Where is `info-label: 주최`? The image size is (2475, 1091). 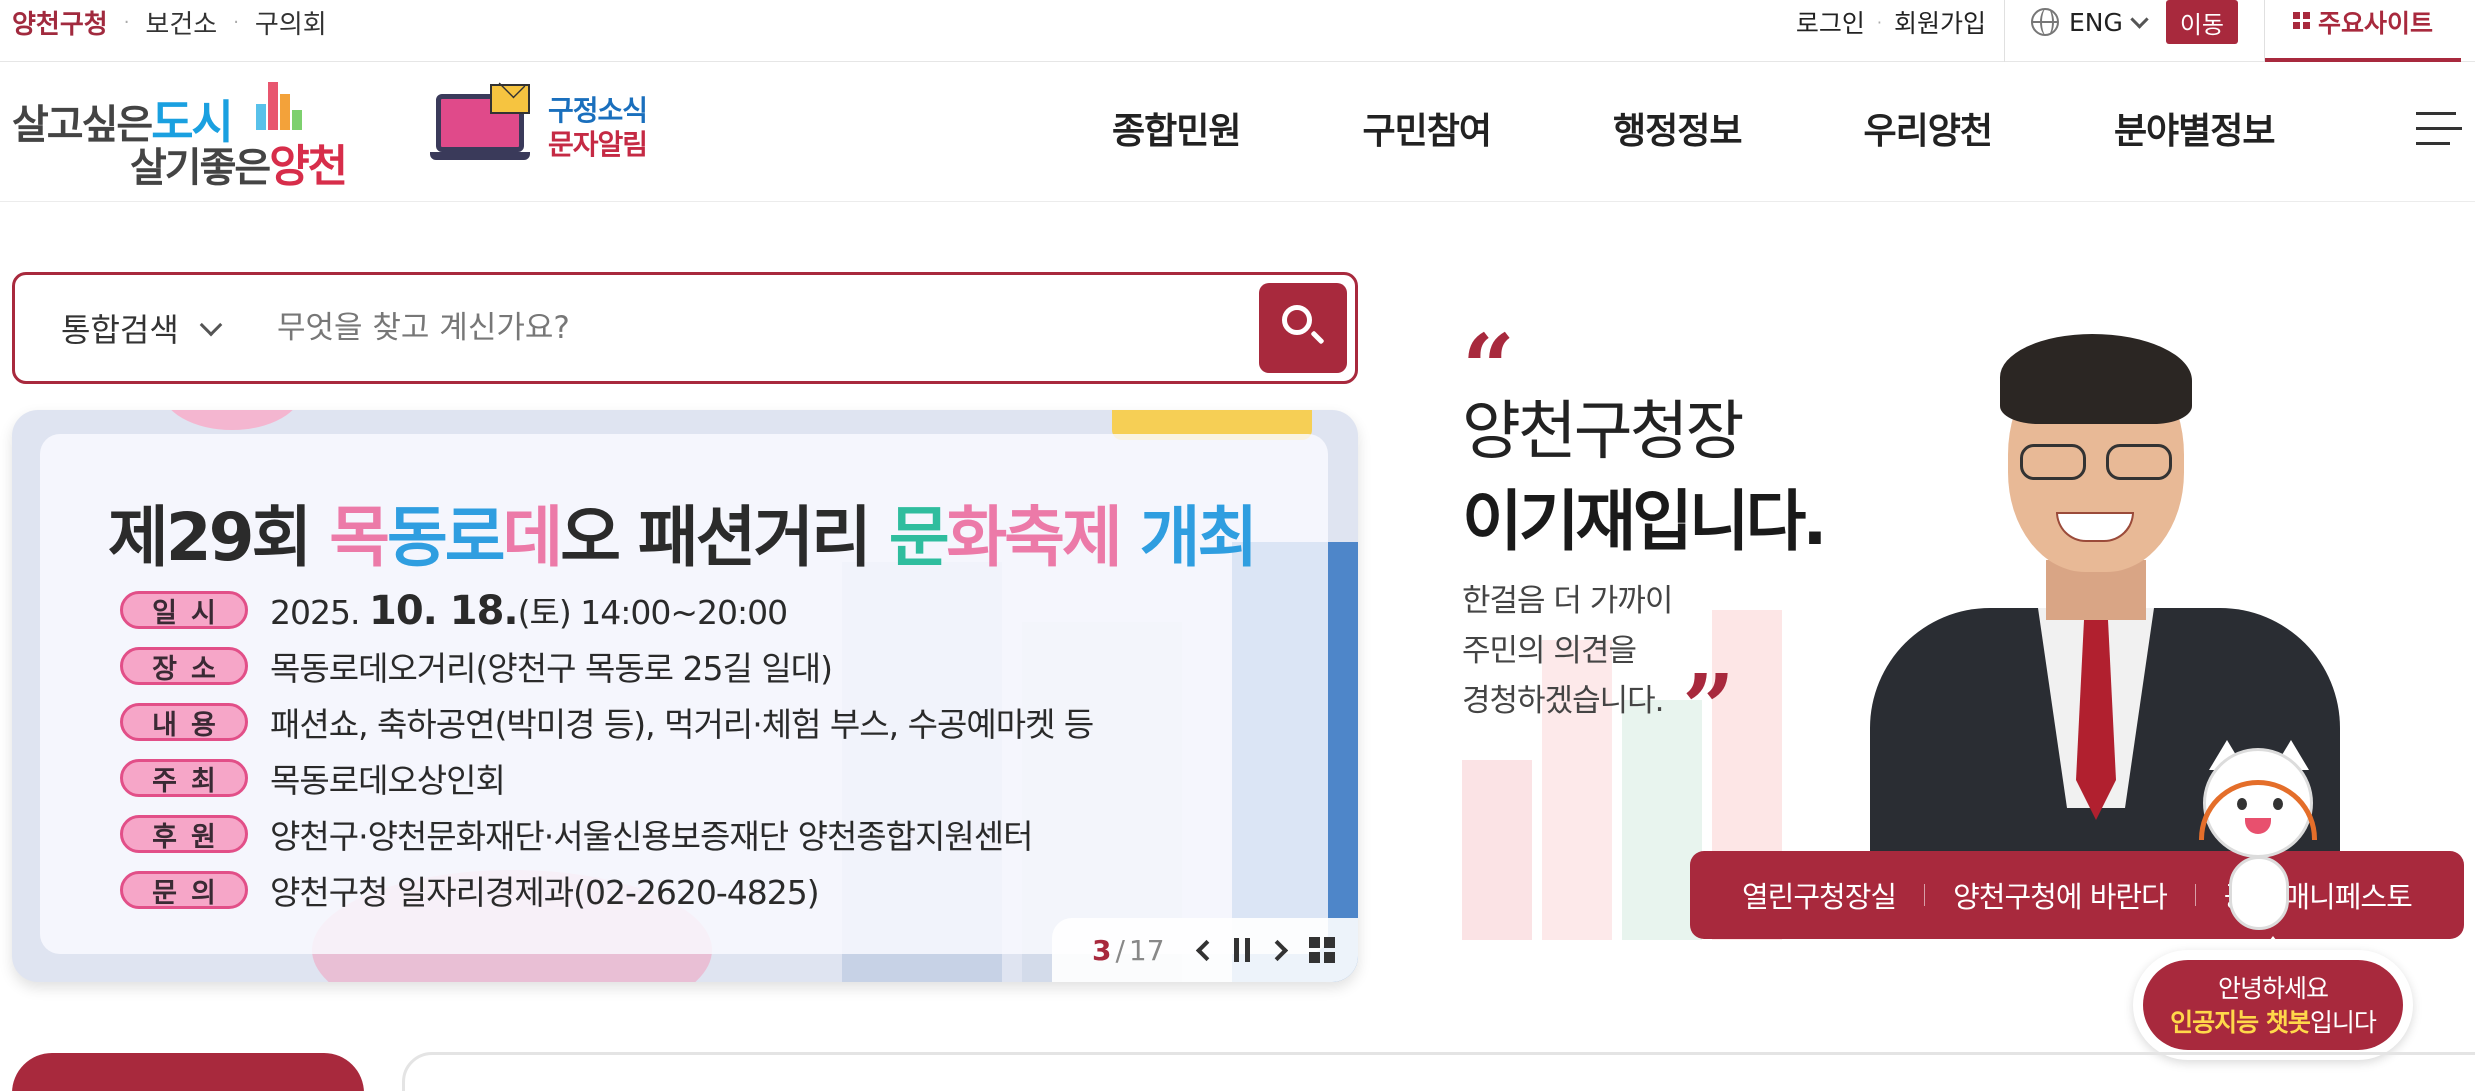
info-label: 주최 is located at coordinates (184, 778).